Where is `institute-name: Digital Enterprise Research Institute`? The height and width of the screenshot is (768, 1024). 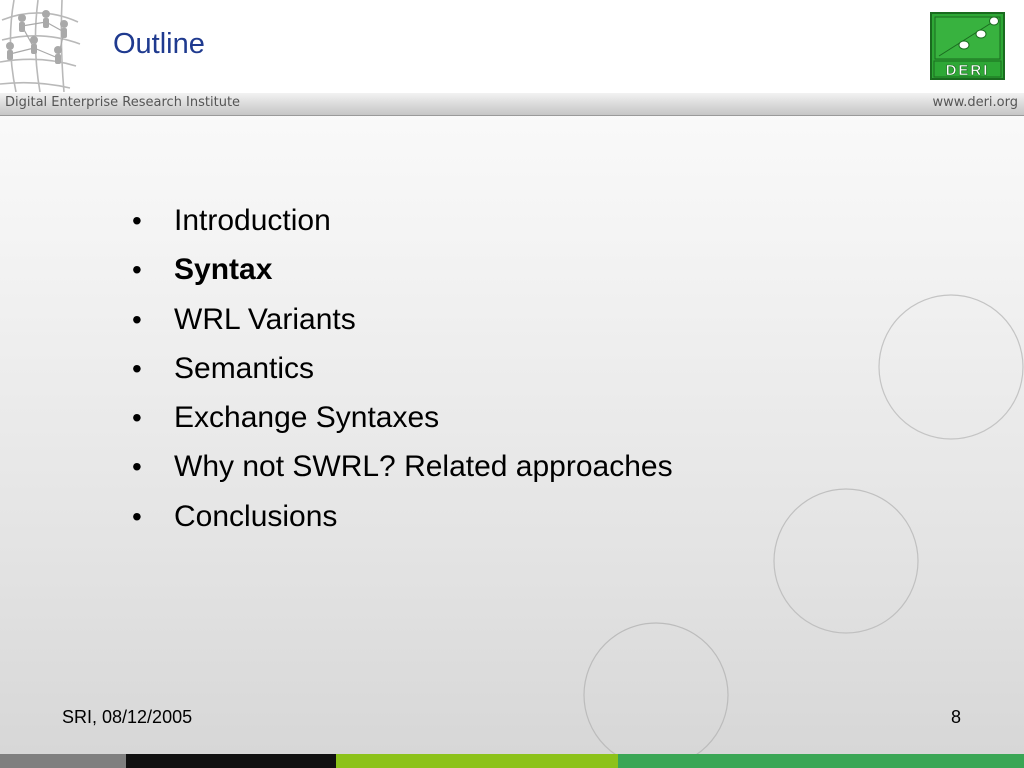 institute-name: Digital Enterprise Research Institute is located at coordinates (123, 102).